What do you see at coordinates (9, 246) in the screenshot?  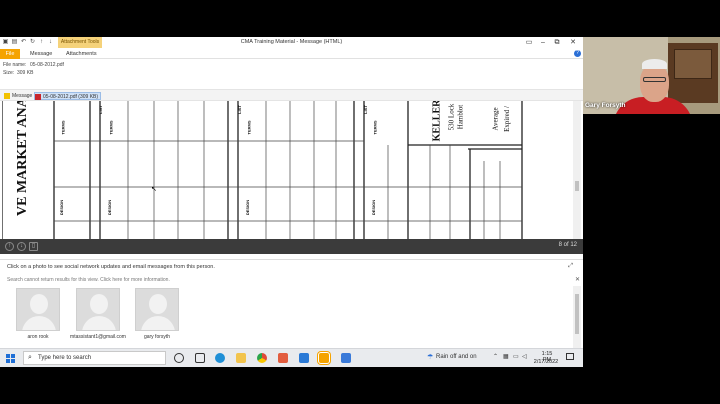 I see `previous-page-icon: ↑` at bounding box center [9, 246].